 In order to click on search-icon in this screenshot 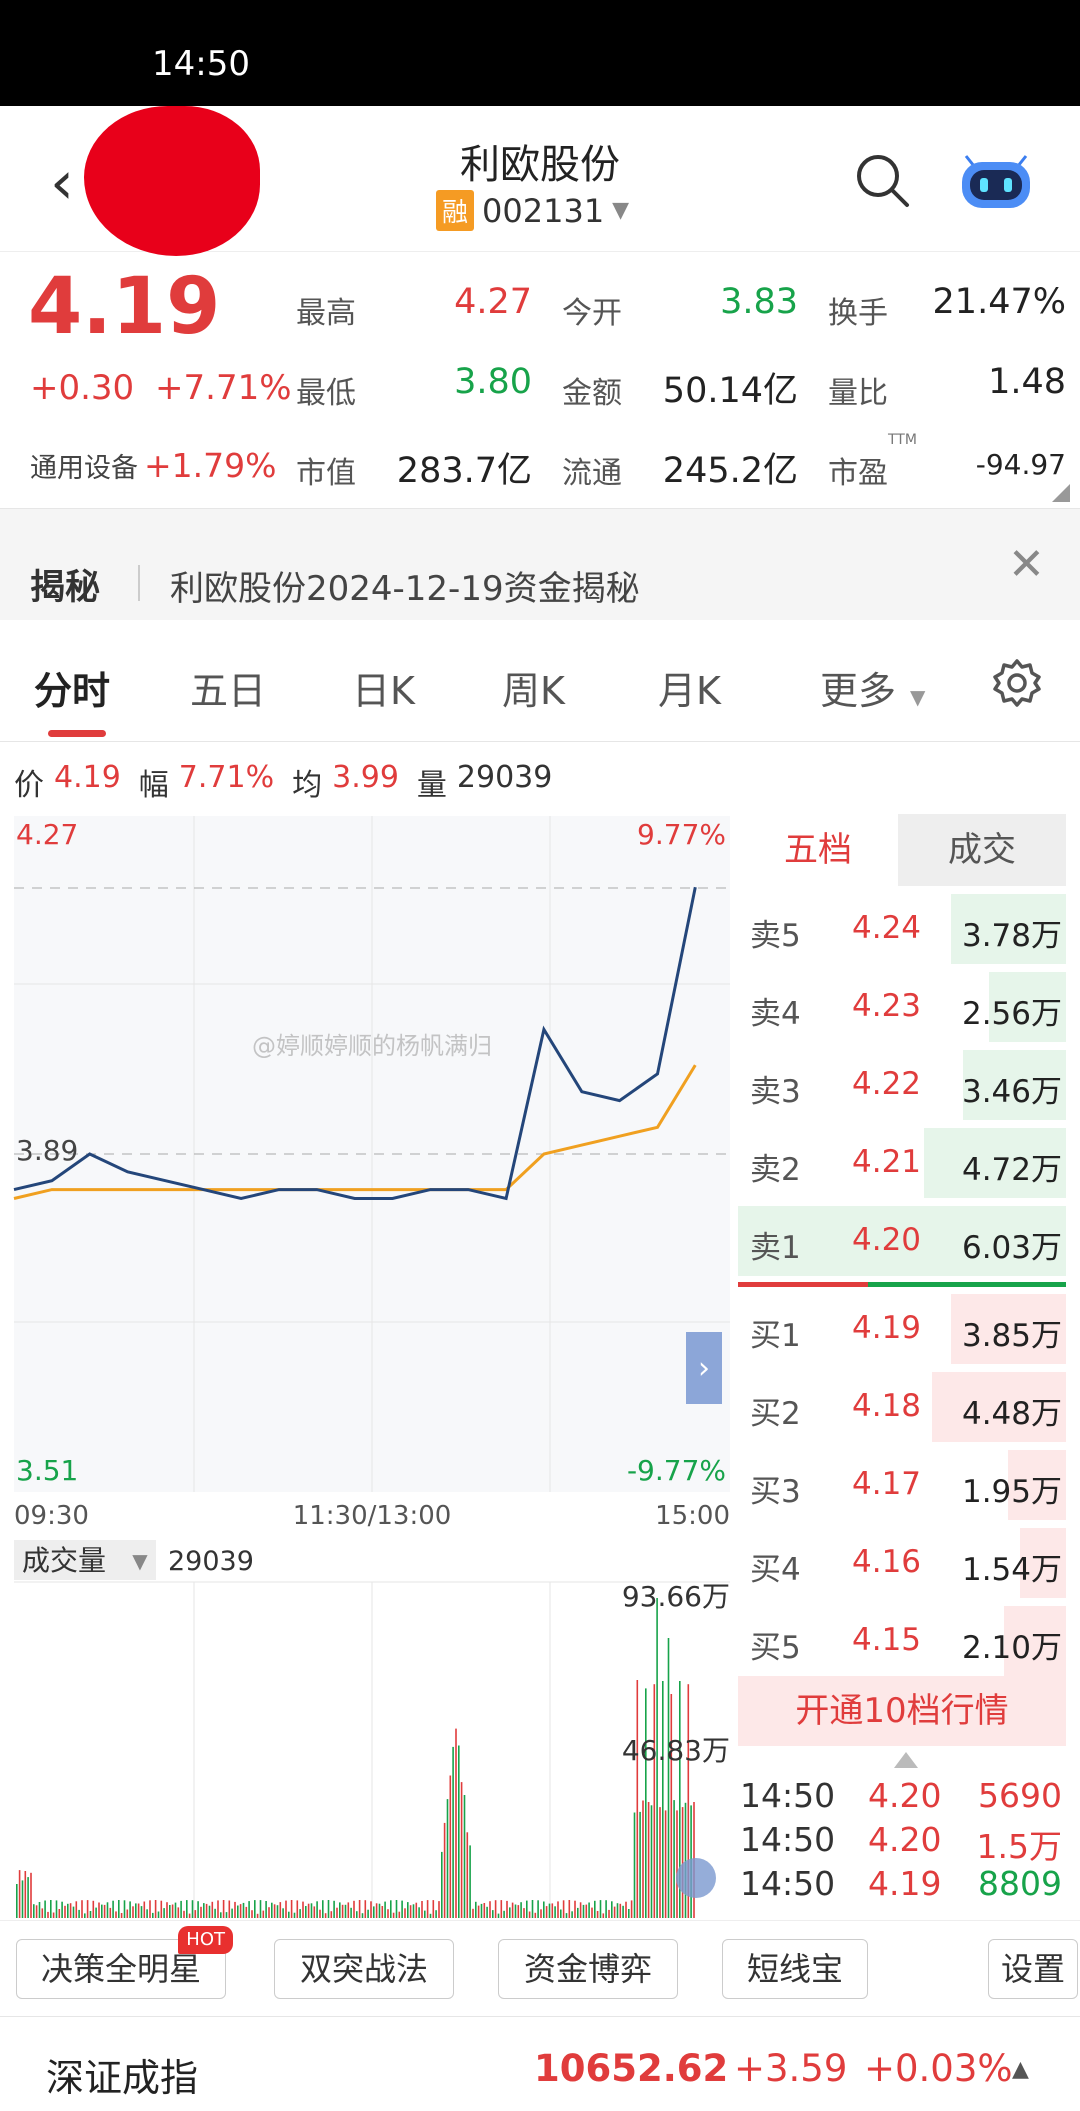, I will do `click(882, 180)`.